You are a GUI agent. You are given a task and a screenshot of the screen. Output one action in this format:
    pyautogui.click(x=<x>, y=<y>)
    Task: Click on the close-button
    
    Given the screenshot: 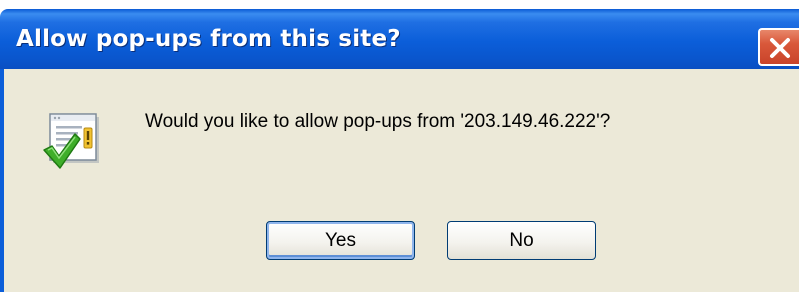 What is the action you would take?
    pyautogui.click(x=778, y=47)
    